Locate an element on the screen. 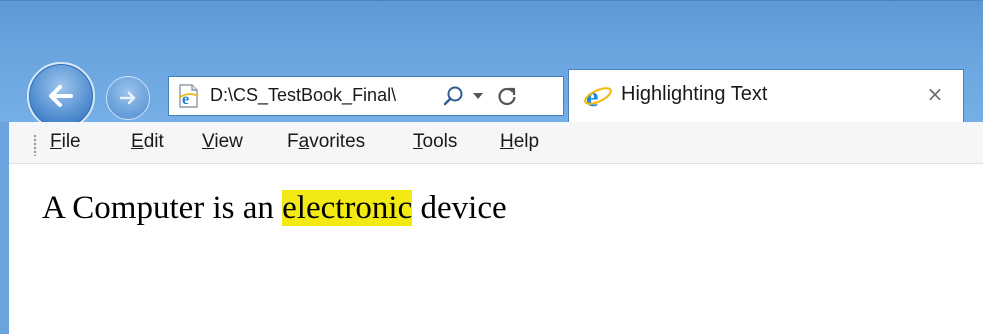  menu-file: File is located at coordinates (65, 142).